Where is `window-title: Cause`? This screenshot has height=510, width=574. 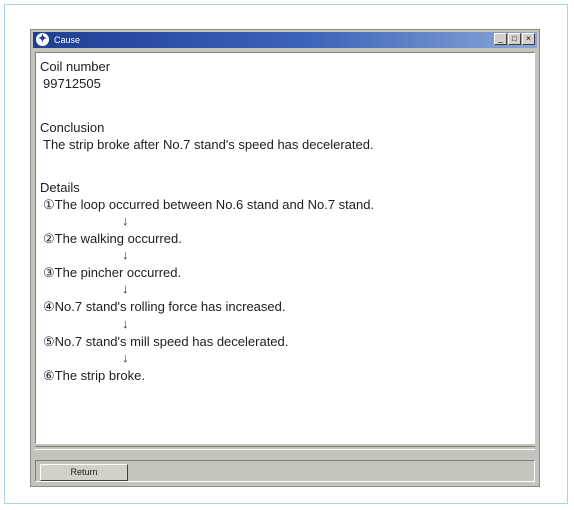
window-title: Cause is located at coordinates (67, 40).